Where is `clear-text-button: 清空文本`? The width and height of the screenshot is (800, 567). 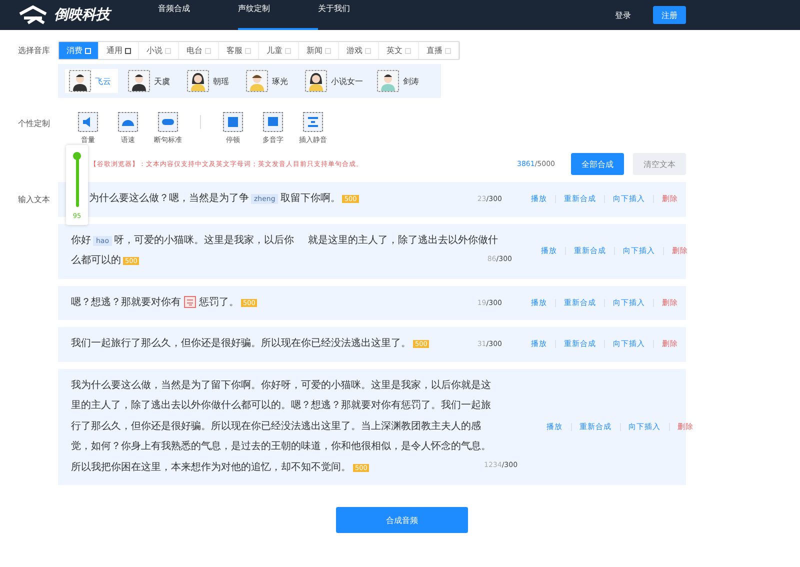
clear-text-button: 清空文本 is located at coordinates (659, 164).